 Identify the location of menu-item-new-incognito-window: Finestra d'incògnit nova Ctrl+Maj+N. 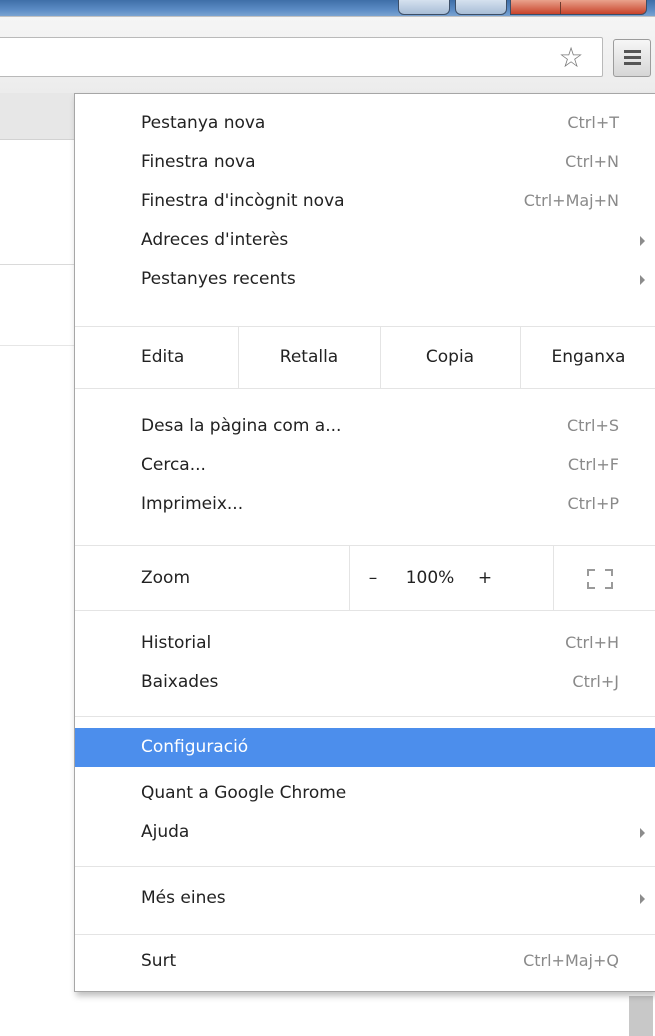
(365, 201).